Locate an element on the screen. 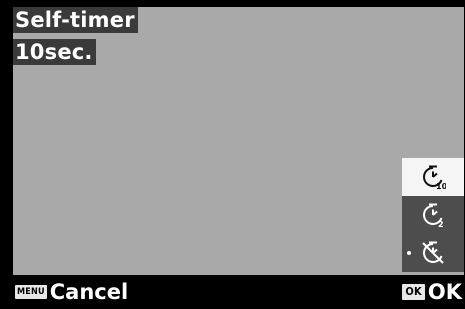  mode-item-2sec: 2 is located at coordinates (433, 215).